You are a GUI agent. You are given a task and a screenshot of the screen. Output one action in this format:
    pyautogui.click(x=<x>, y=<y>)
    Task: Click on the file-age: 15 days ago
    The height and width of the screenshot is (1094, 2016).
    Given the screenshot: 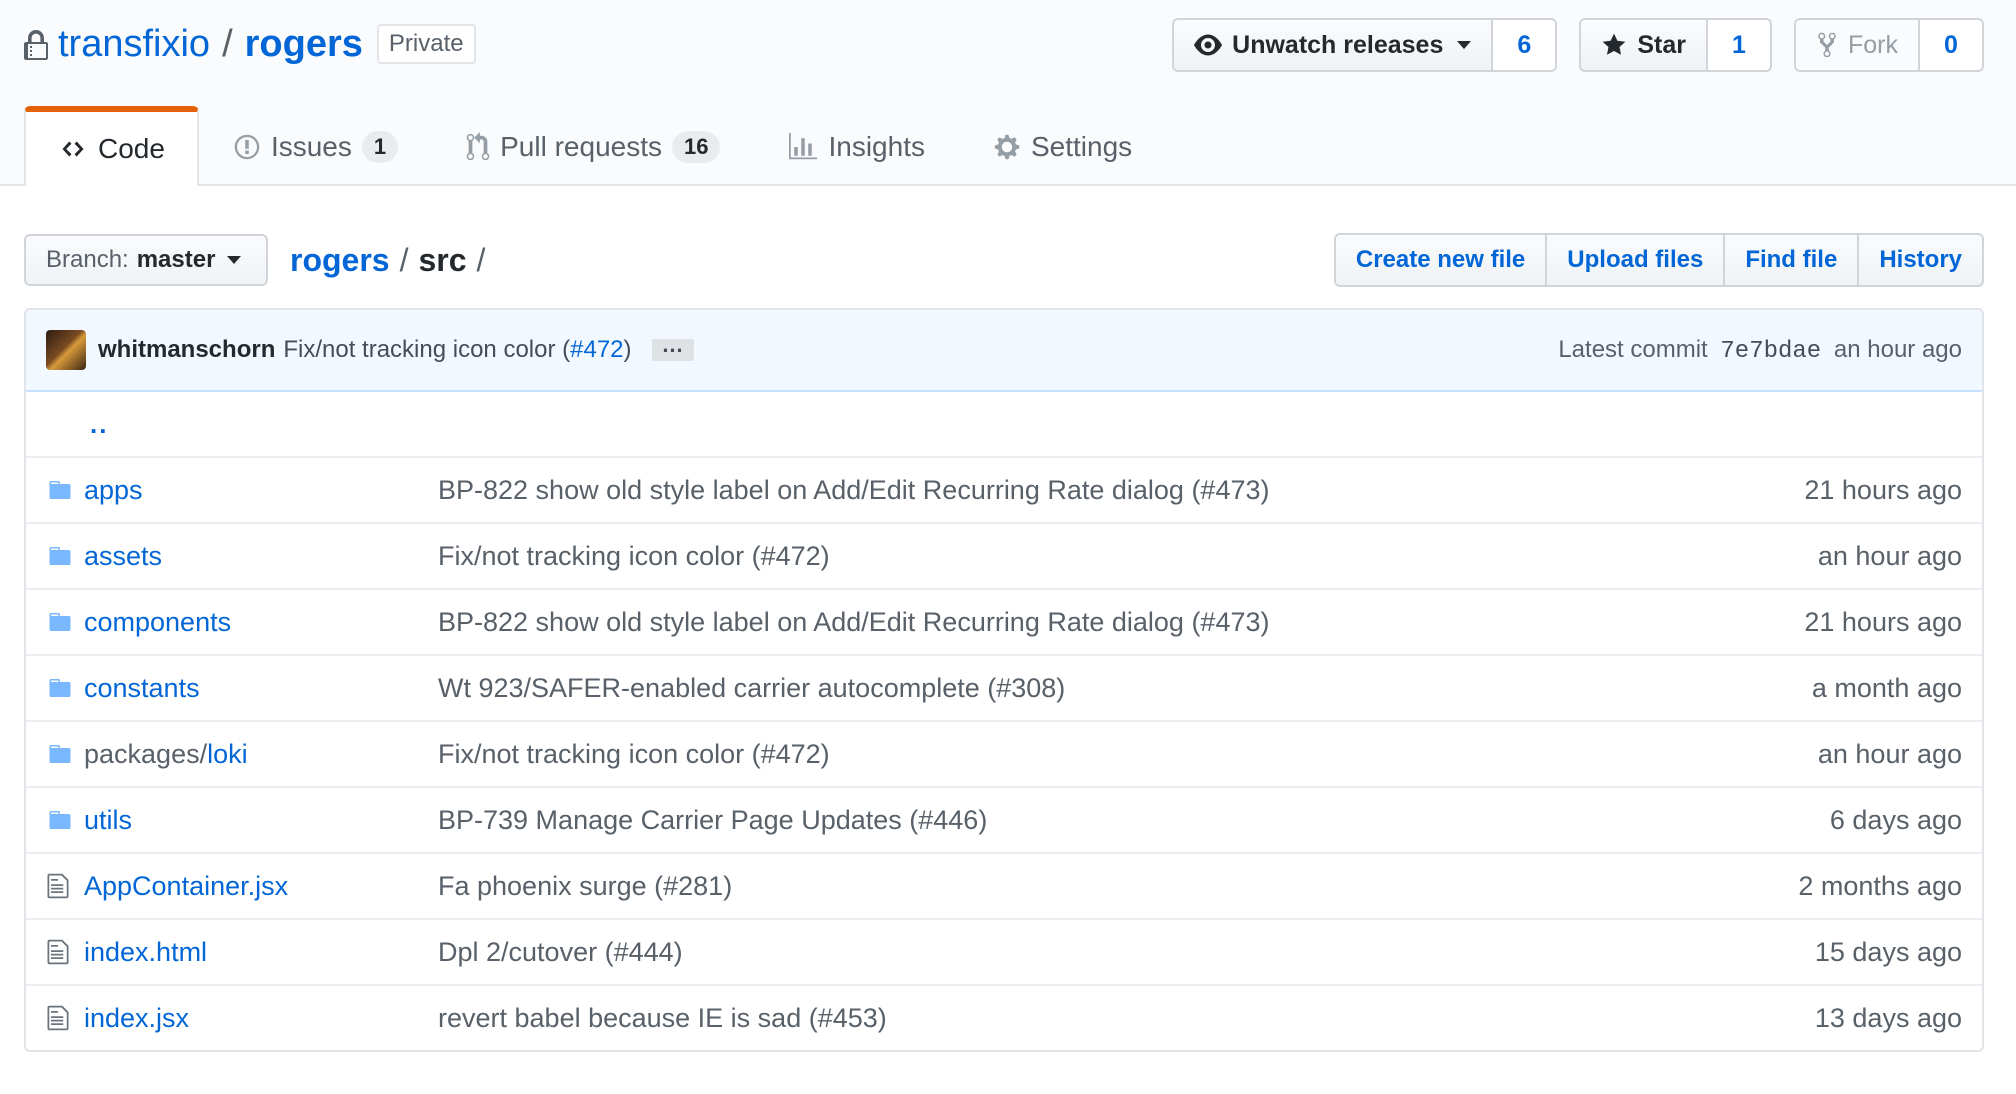 What is the action you would take?
    pyautogui.click(x=1888, y=951)
    